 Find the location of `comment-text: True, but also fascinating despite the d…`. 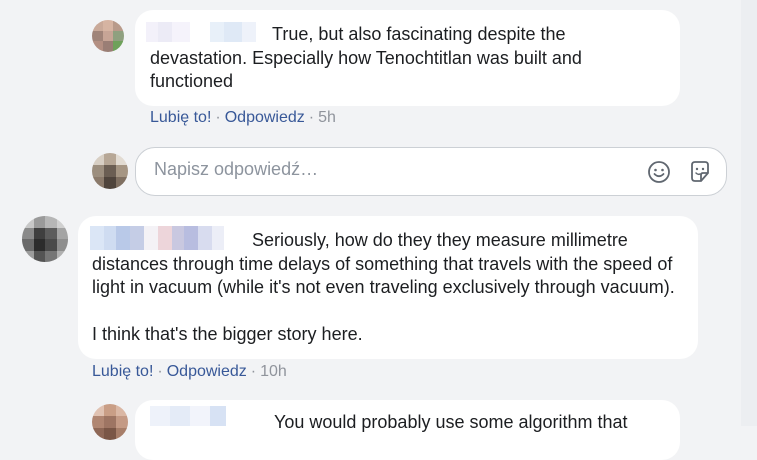

comment-text: True, but also fascinating despite the d… is located at coordinates (366, 57).